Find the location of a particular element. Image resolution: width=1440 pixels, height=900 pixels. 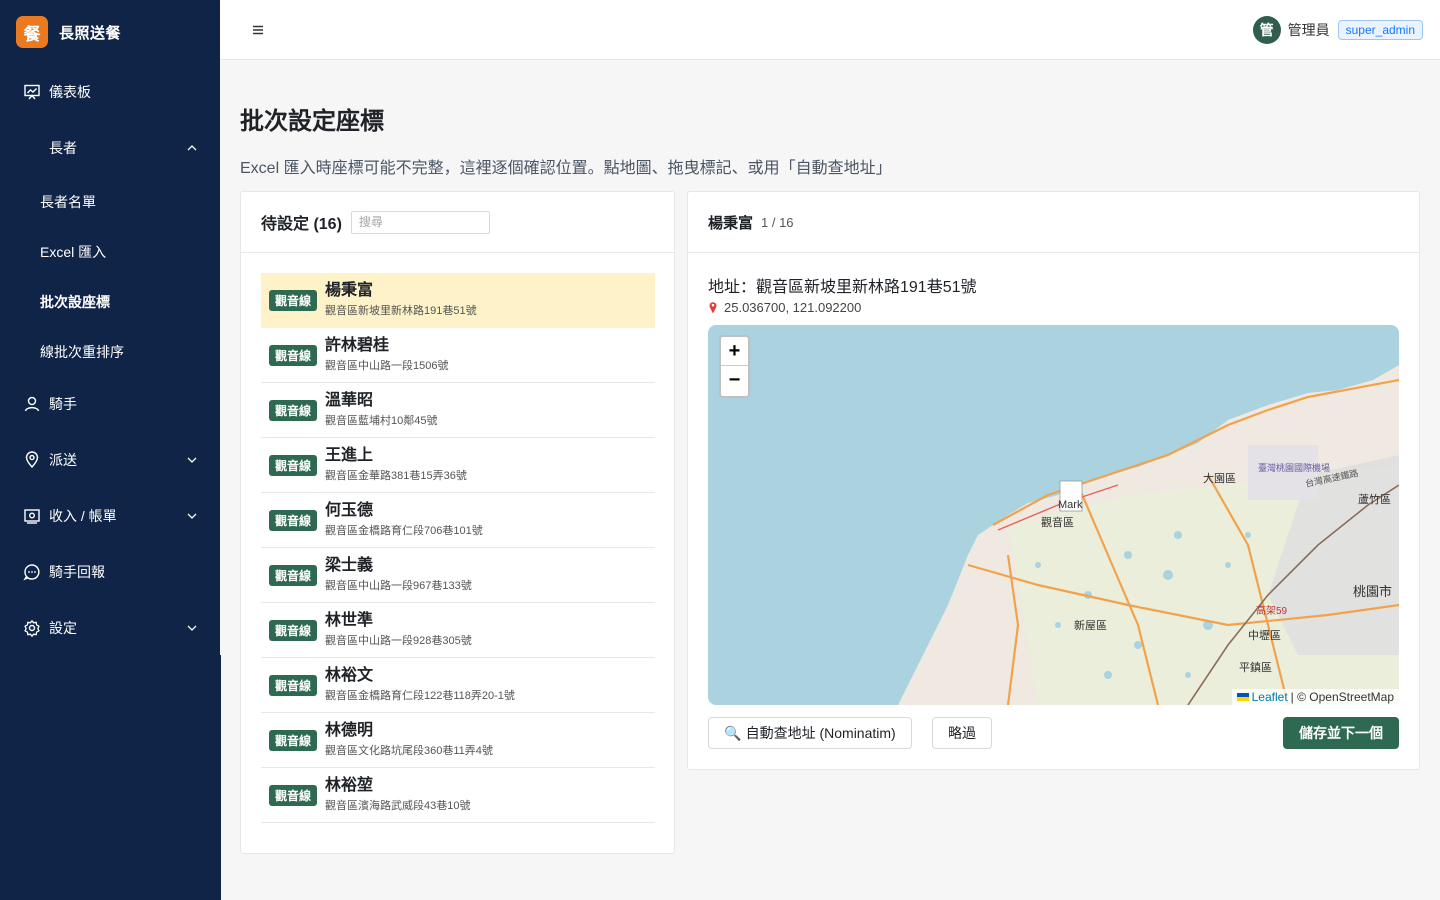

brand-logo: 餐 is located at coordinates (32, 32).